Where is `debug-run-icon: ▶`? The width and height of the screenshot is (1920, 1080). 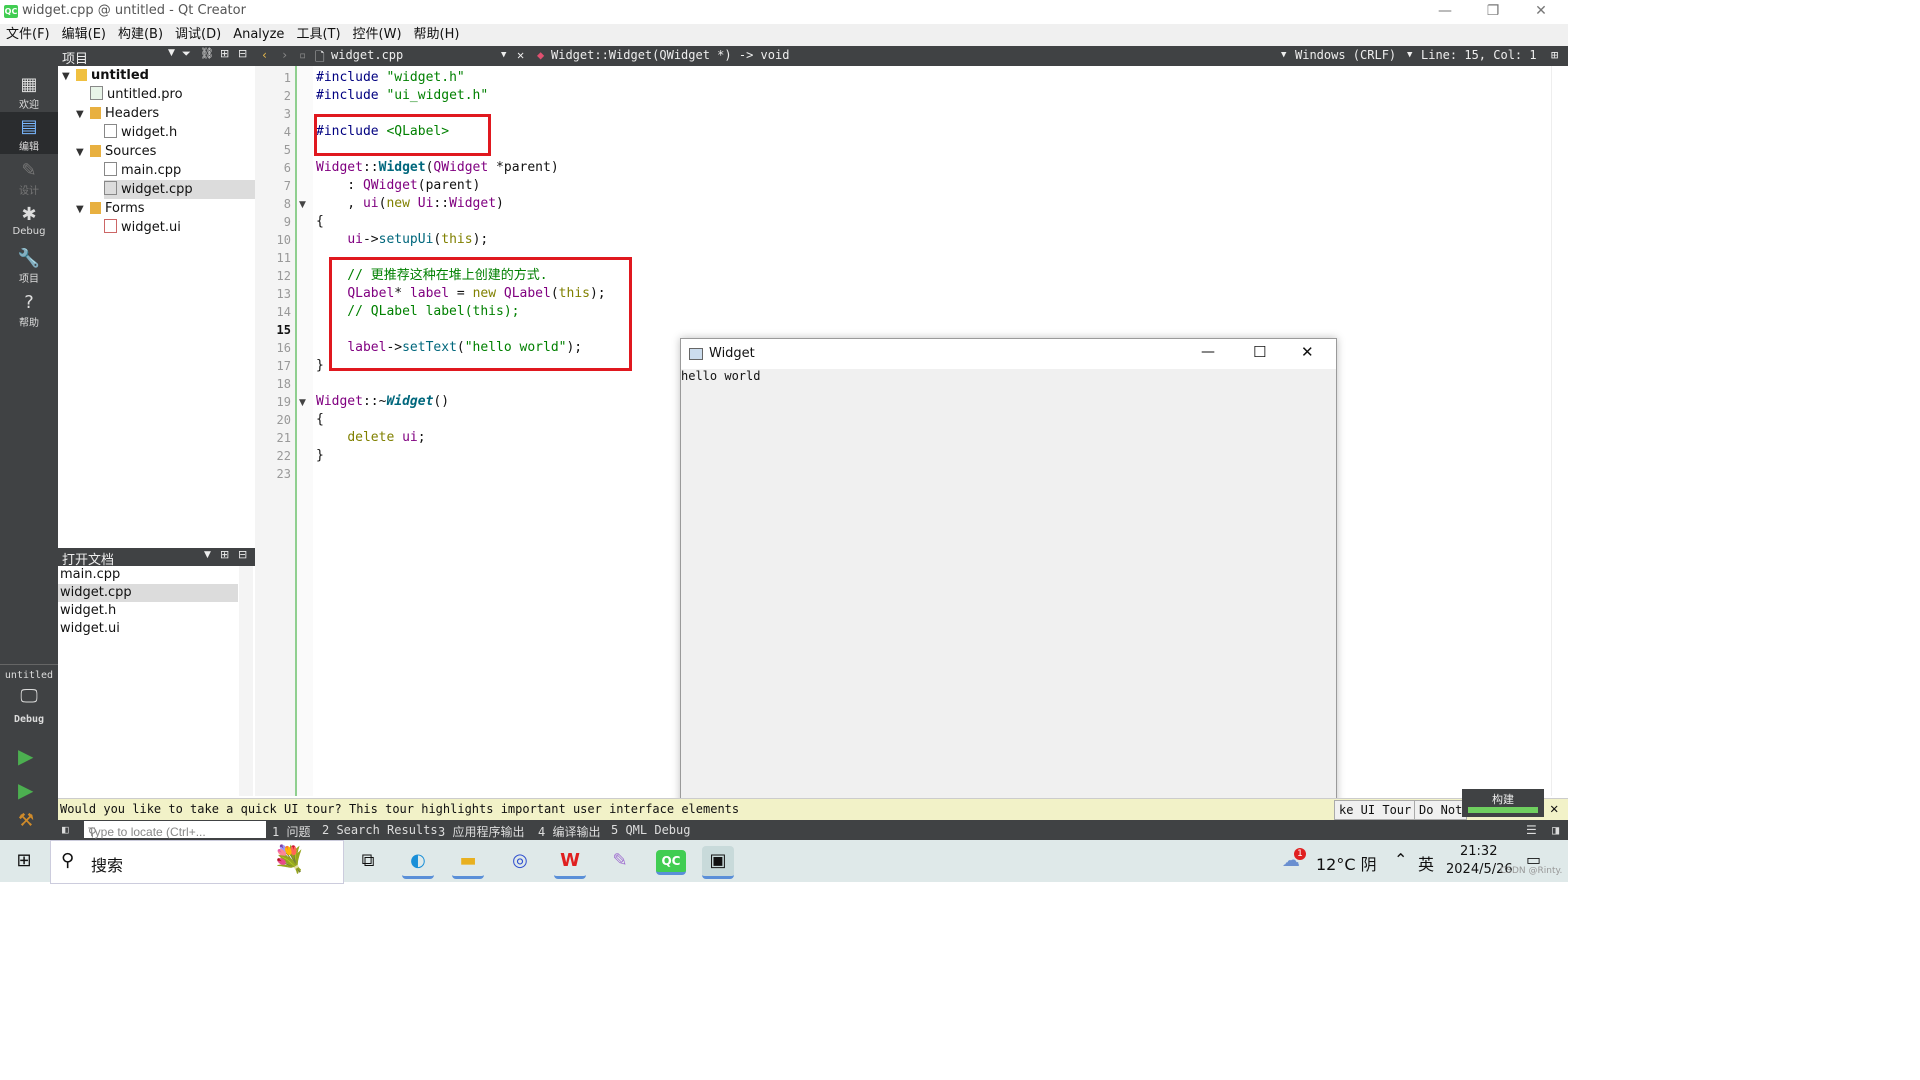 debug-run-icon: ▶ is located at coordinates (29, 790).